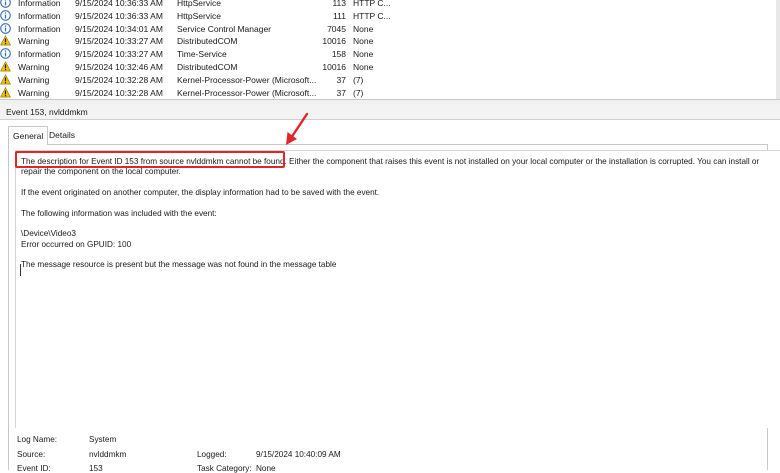 The image size is (780, 473). What do you see at coordinates (297, 128) in the screenshot?
I see `red-arrow-annotation-icon` at bounding box center [297, 128].